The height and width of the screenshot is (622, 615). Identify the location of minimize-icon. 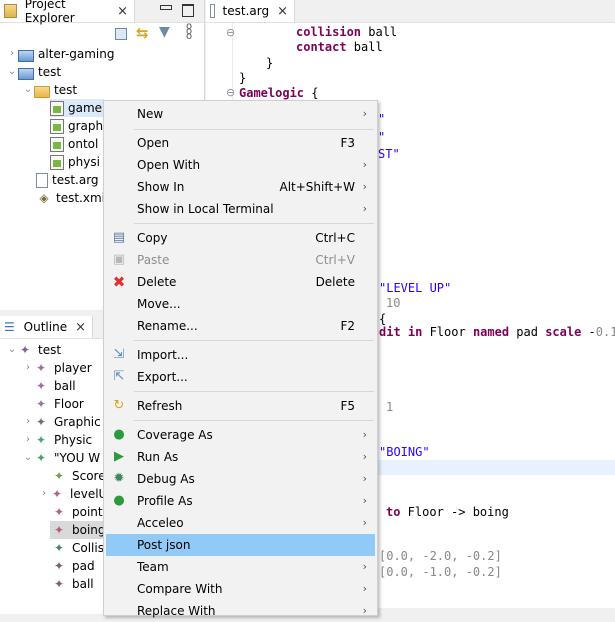
(166, 7).